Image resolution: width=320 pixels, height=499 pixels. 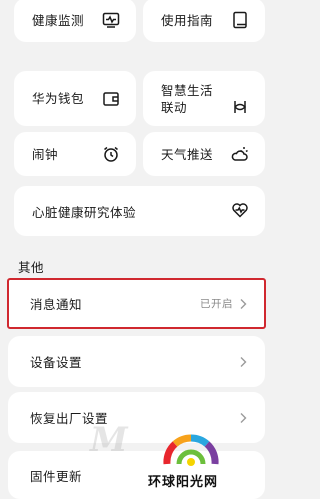 I want to click on heart-study-card: 心脏健康研究体验, so click(x=139, y=211).